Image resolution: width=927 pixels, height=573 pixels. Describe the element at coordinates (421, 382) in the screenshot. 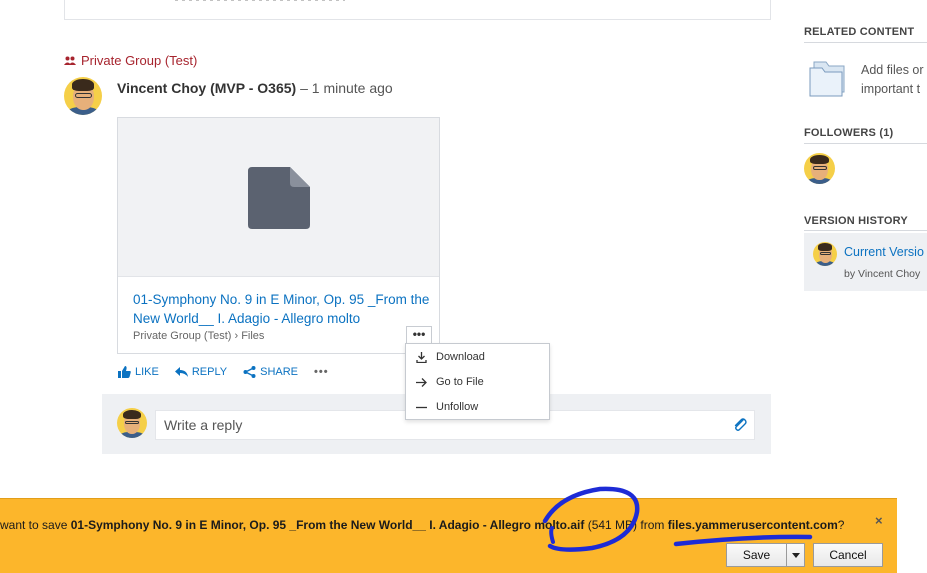

I see `arrow-right-icon` at that location.